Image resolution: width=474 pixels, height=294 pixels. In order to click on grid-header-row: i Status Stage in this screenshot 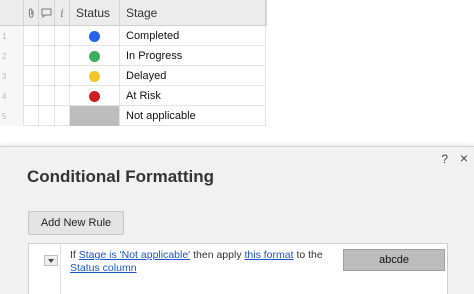, I will do `click(133, 13)`.